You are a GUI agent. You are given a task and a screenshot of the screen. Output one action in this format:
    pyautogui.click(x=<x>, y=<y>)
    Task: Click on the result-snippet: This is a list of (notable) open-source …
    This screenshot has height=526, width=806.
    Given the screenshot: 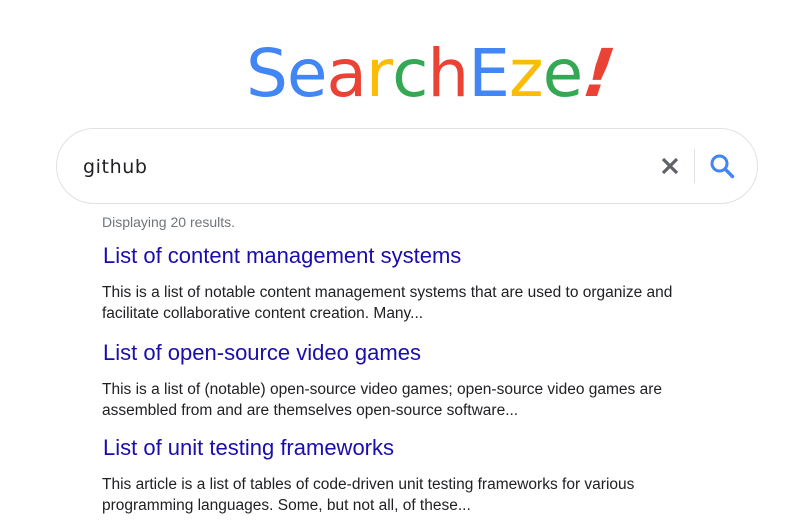 What is the action you would take?
    pyautogui.click(x=382, y=400)
    